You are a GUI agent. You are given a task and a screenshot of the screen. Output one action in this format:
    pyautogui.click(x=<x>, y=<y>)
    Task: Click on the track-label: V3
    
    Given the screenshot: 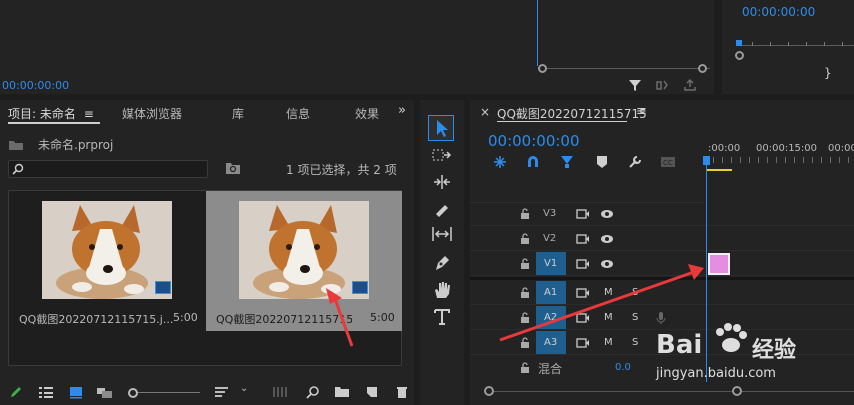 What is the action you would take?
    pyautogui.click(x=549, y=213)
    